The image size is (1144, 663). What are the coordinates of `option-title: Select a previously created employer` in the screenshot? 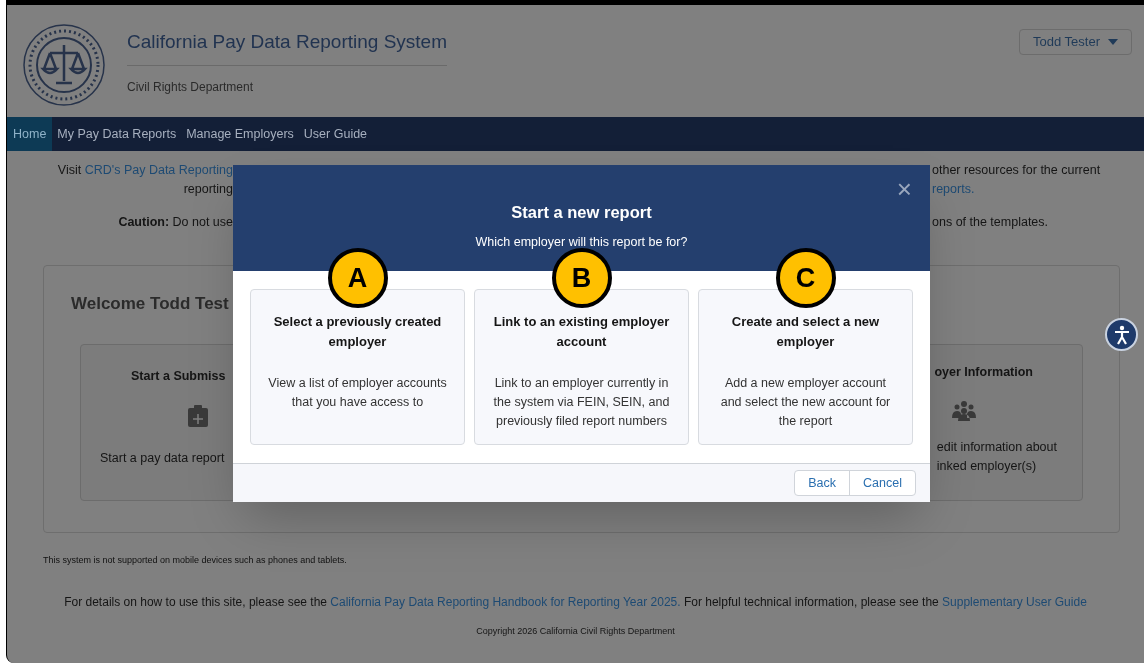 It's located at (357, 332).